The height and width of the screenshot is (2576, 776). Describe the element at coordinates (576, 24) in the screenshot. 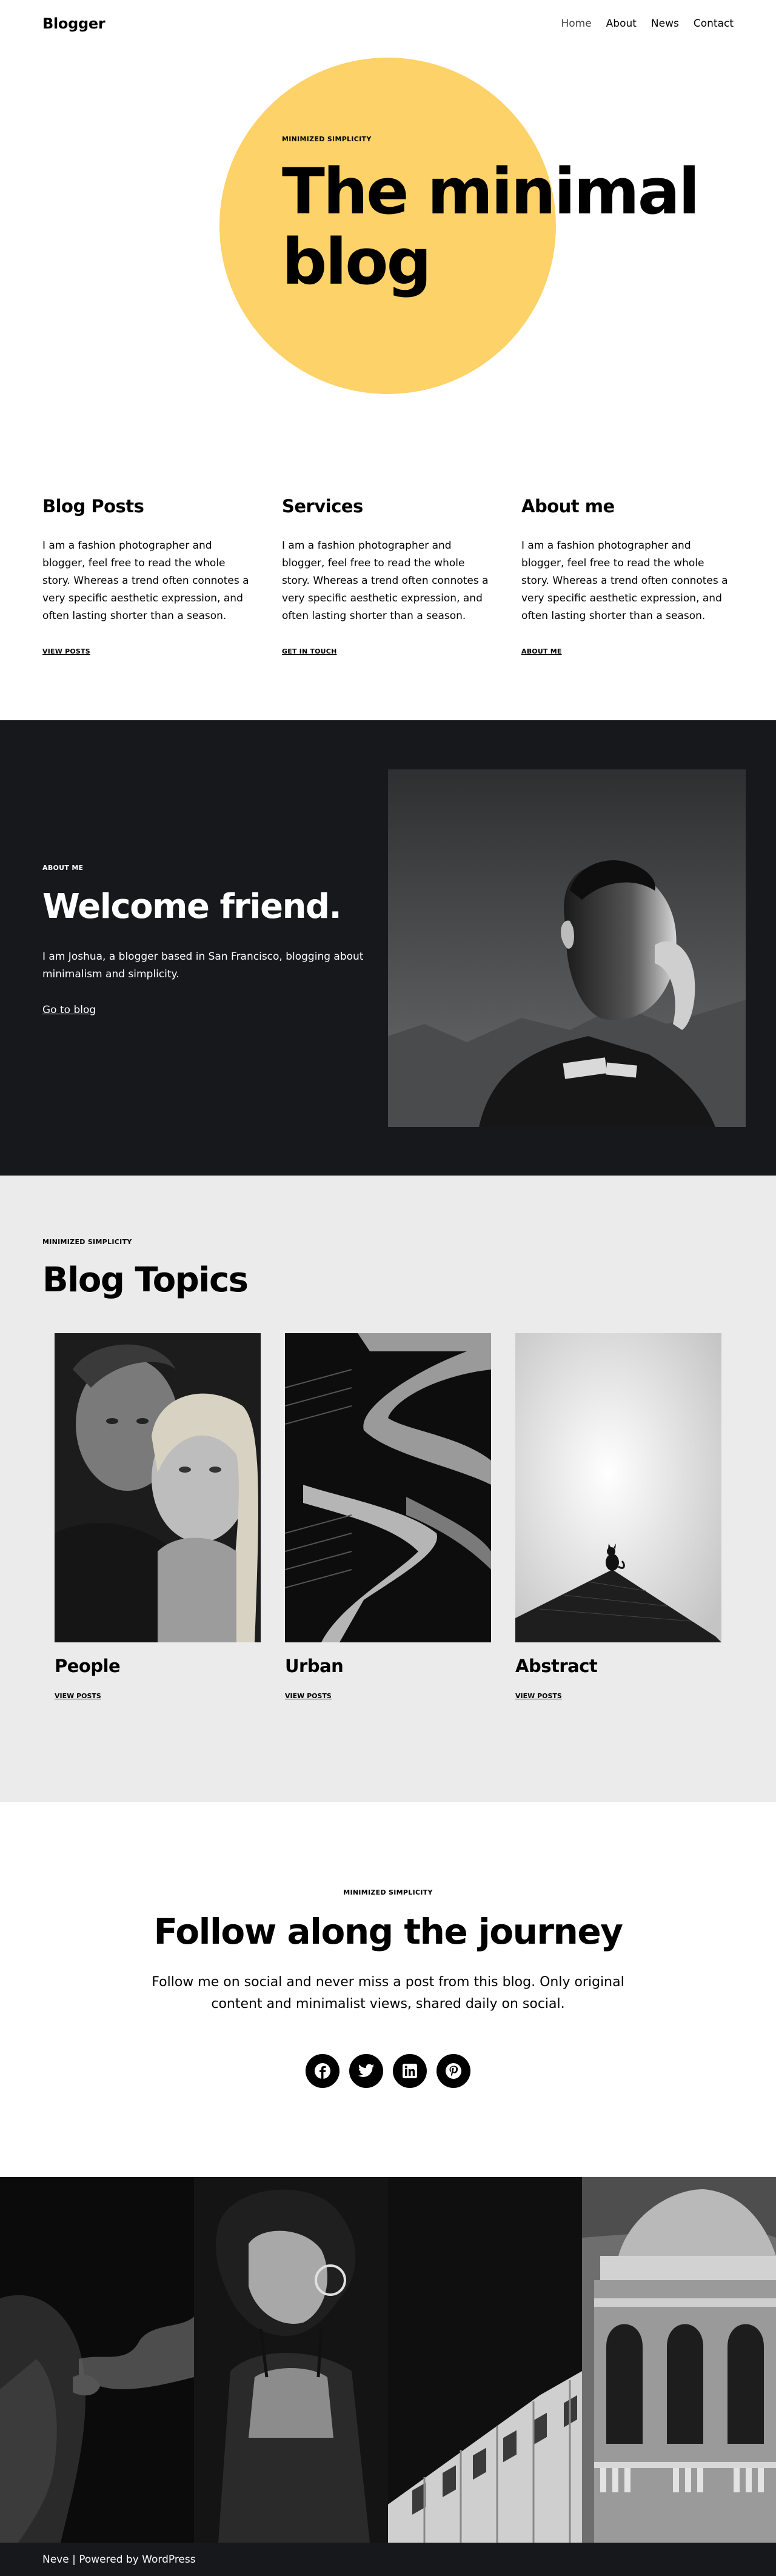

I see `nav-item-home: Home` at that location.